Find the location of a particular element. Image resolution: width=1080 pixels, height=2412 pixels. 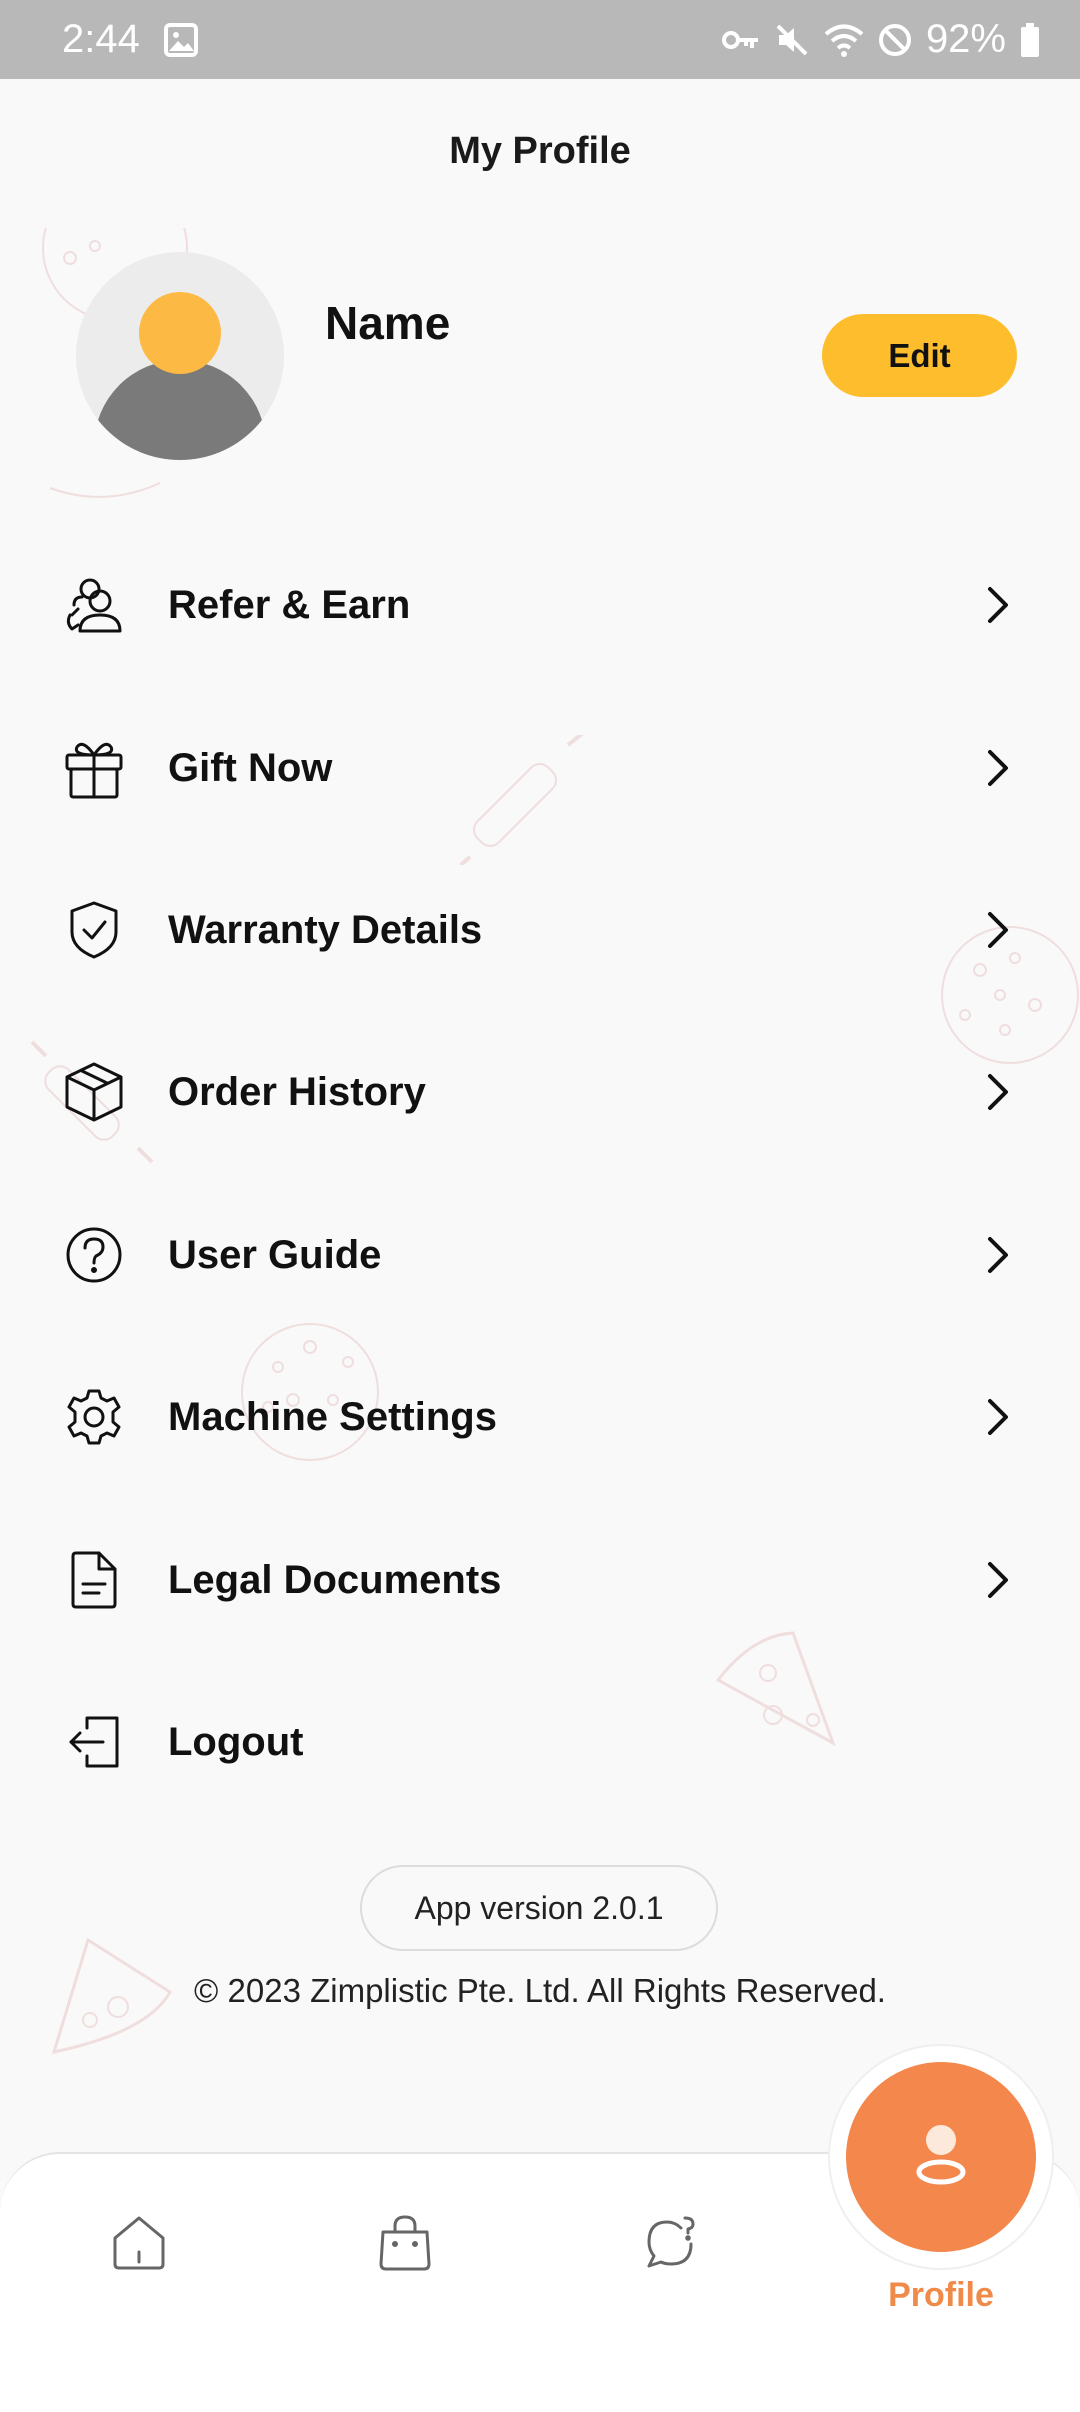

avatar is located at coordinates (180, 356).